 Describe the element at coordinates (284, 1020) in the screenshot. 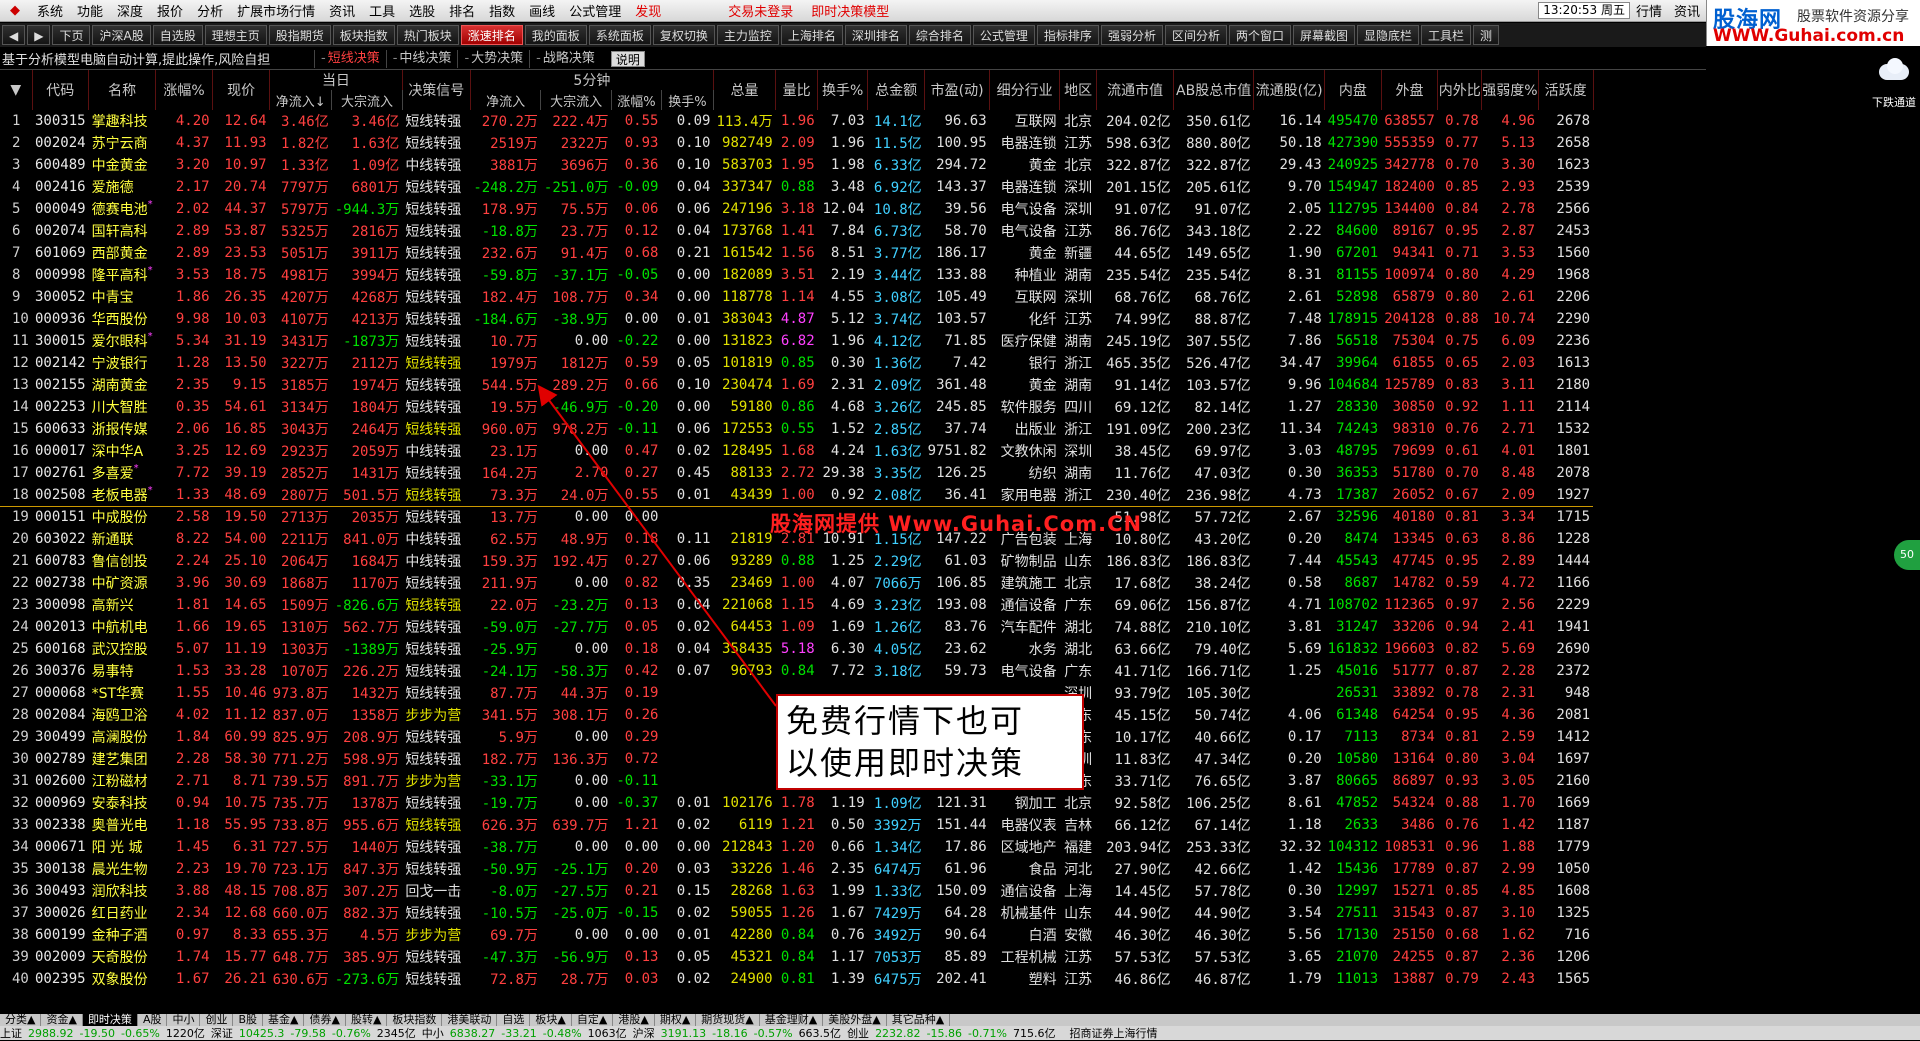

I see `category-tab: 基金▲` at that location.